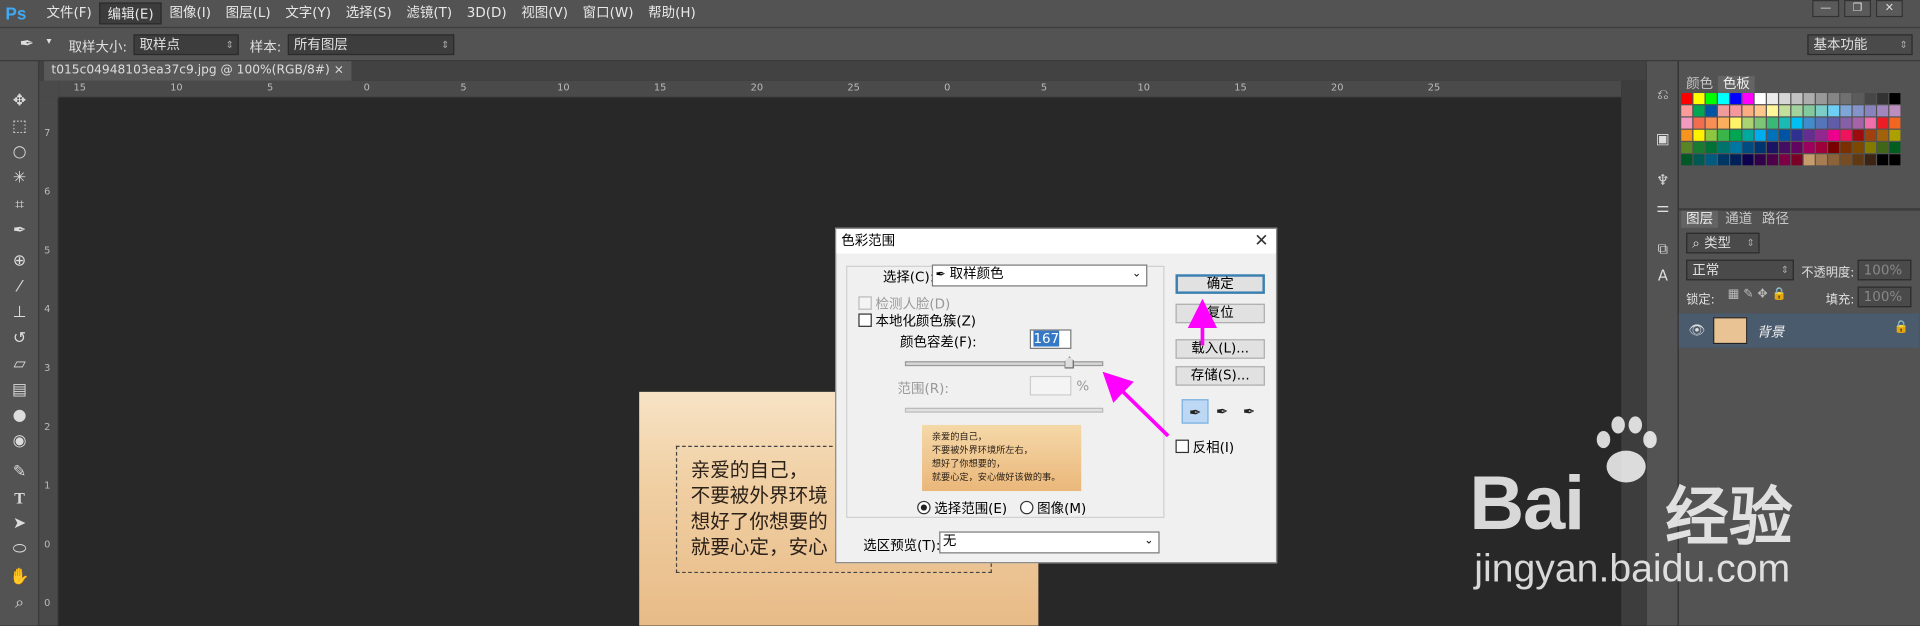 The image size is (1920, 626). Describe the element at coordinates (1249, 411) in the screenshot. I see `subtract-eyedropper-icon: ✒` at that location.